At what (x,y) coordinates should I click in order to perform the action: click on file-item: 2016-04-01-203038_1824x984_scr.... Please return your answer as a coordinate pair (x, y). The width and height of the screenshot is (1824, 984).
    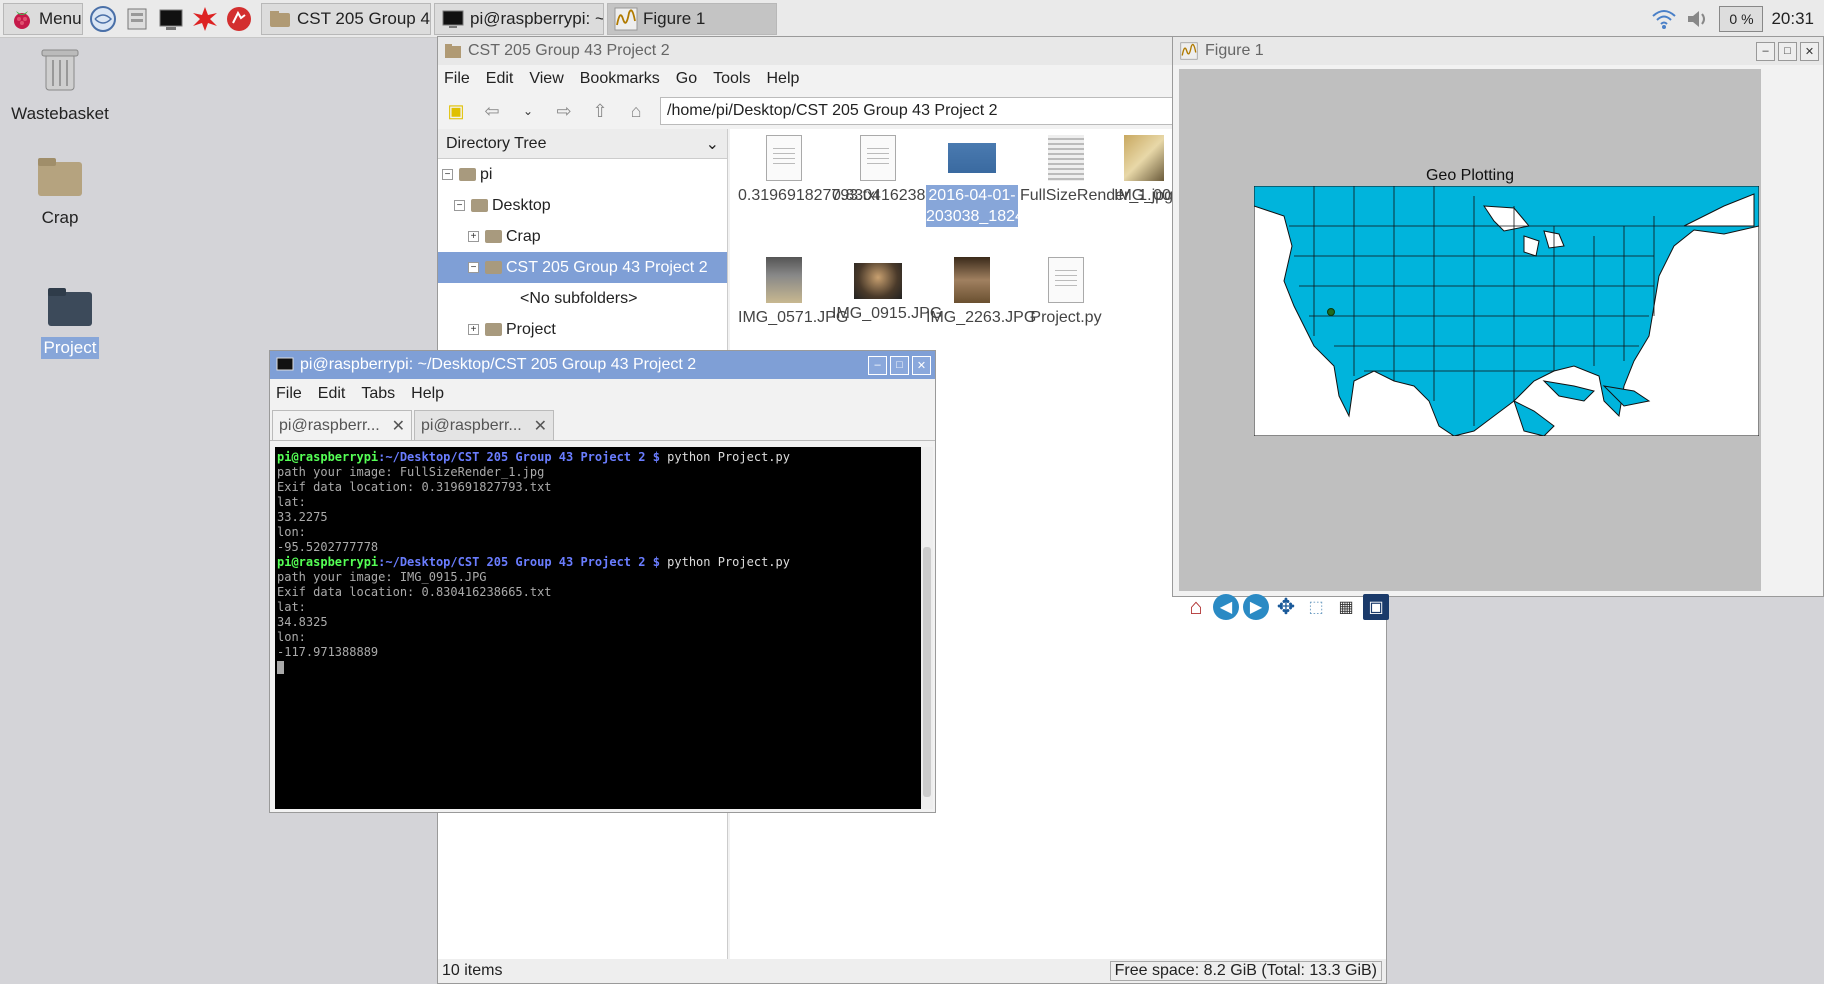
    Looking at the image, I should click on (1013, 181).